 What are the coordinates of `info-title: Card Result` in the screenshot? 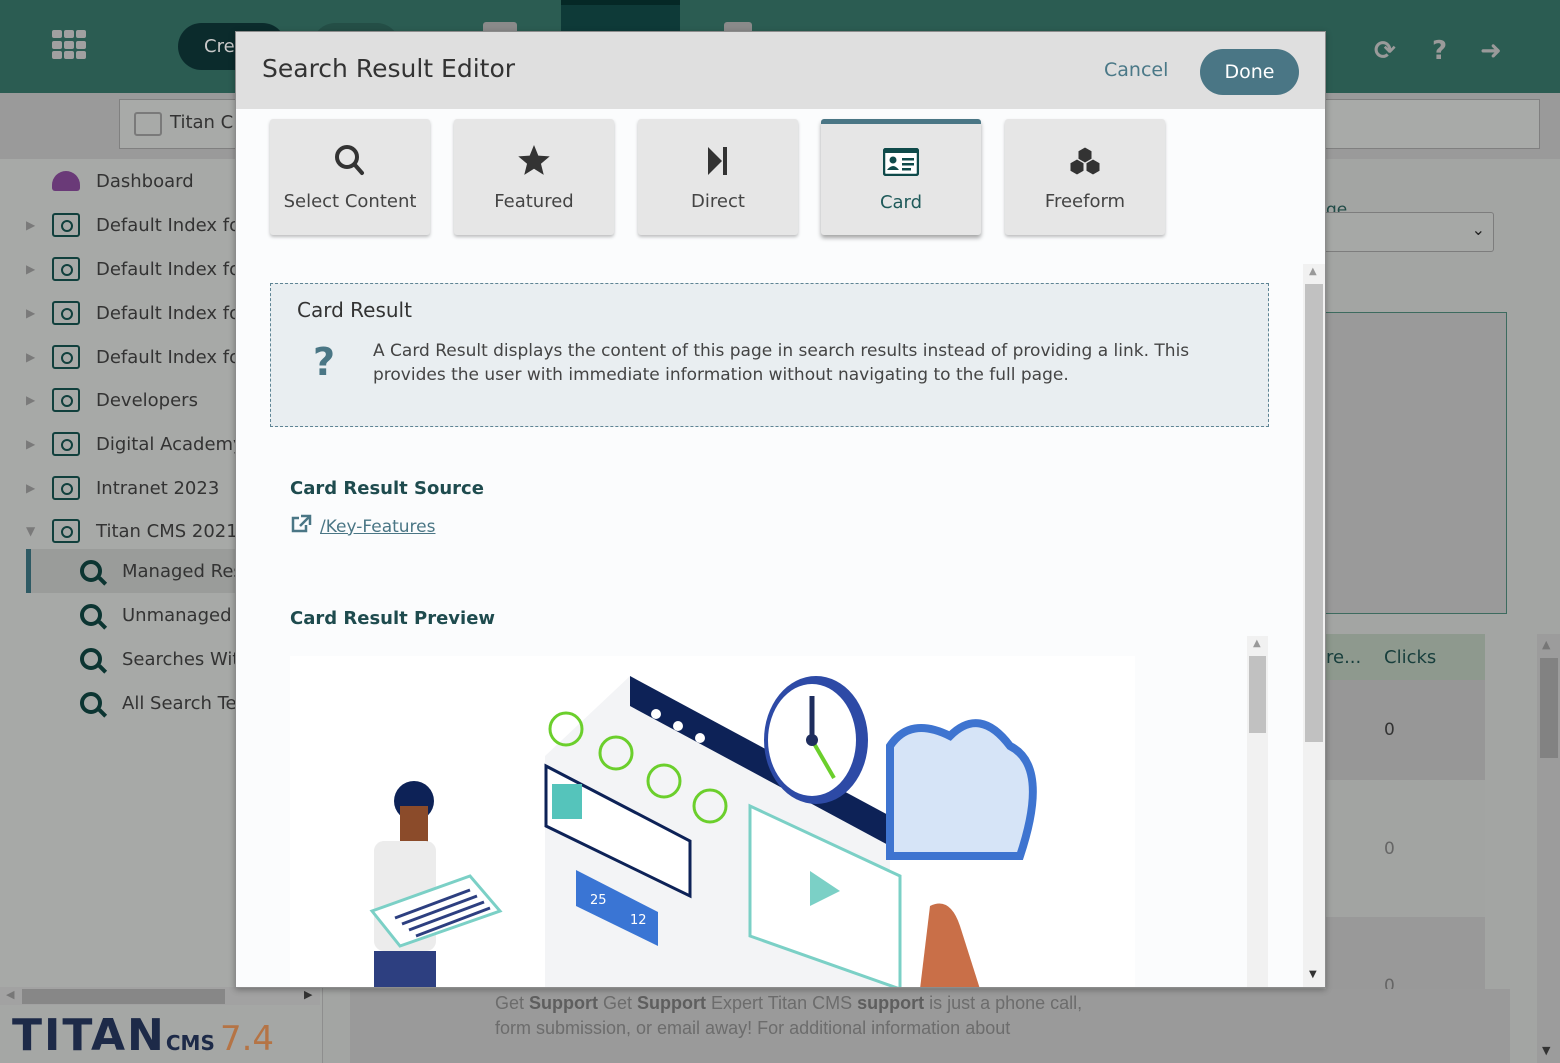 It's located at (354, 310).